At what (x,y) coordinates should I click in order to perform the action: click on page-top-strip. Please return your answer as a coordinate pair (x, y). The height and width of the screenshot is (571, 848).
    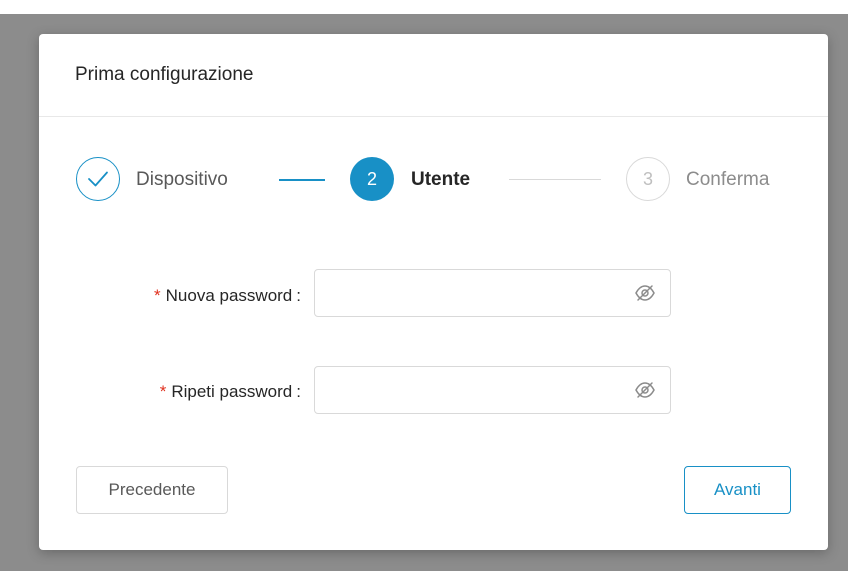
    Looking at the image, I should click on (424, 7).